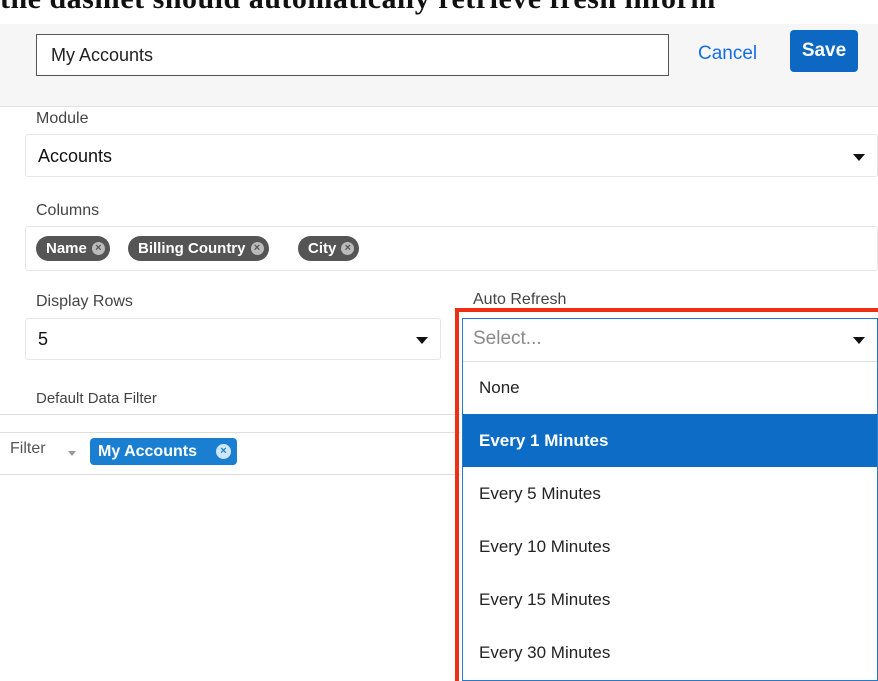  Describe the element at coordinates (520, 299) in the screenshot. I see `auto-refresh-label: Auto Refresh` at that location.